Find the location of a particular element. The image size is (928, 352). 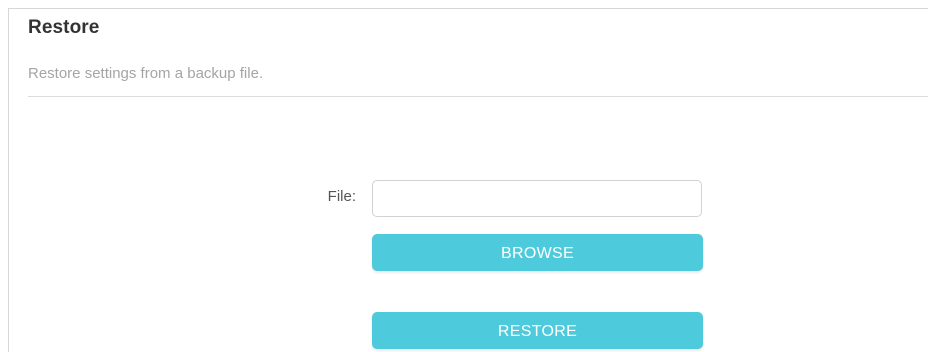

browse-button: BROWSE is located at coordinates (537, 252).